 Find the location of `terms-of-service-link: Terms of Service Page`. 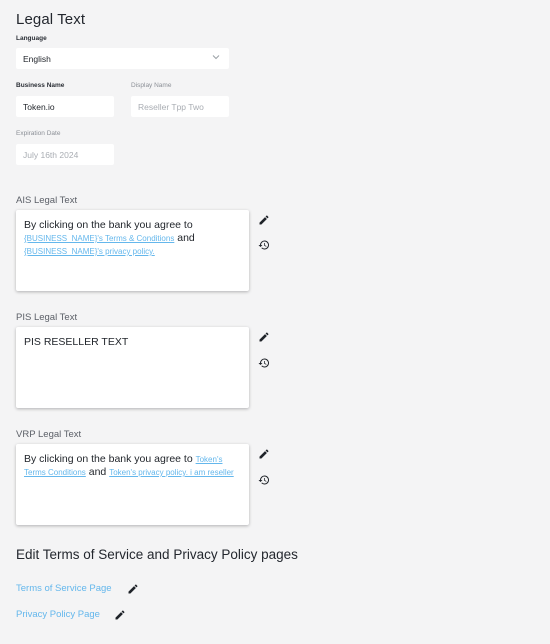

terms-of-service-link: Terms of Service Page is located at coordinates (64, 588).